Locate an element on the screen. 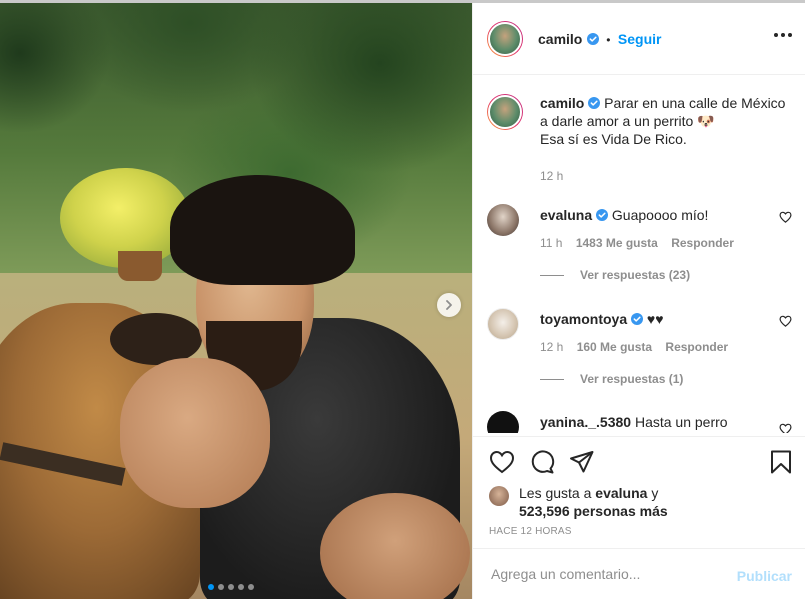 This screenshot has width=805, height=599. view-replies-button: Ver respuestas (1) is located at coordinates (611, 379).